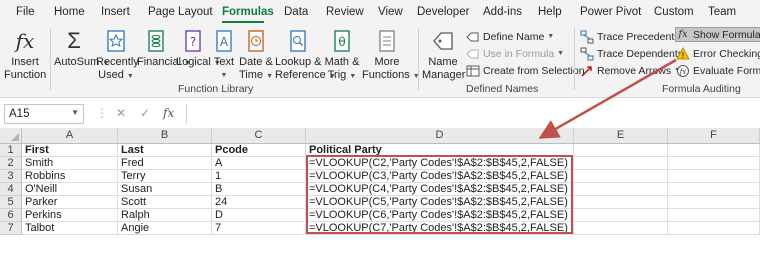 This screenshot has width=760, height=253. What do you see at coordinates (342, 55) in the screenshot?
I see `math-trig-button: θ Math & Trig ▼` at bounding box center [342, 55].